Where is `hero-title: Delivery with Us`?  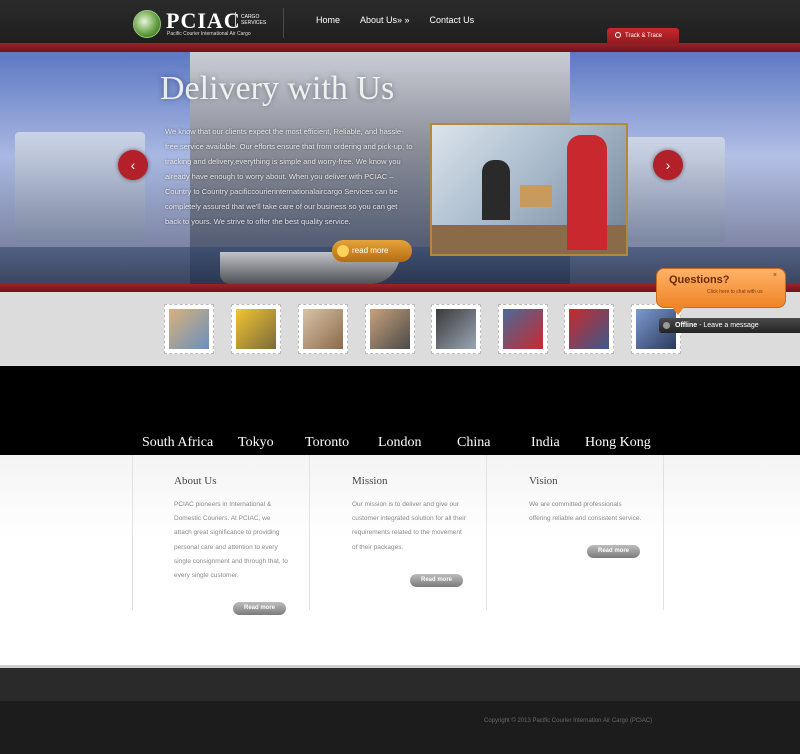 hero-title: Delivery with Us is located at coordinates (277, 88).